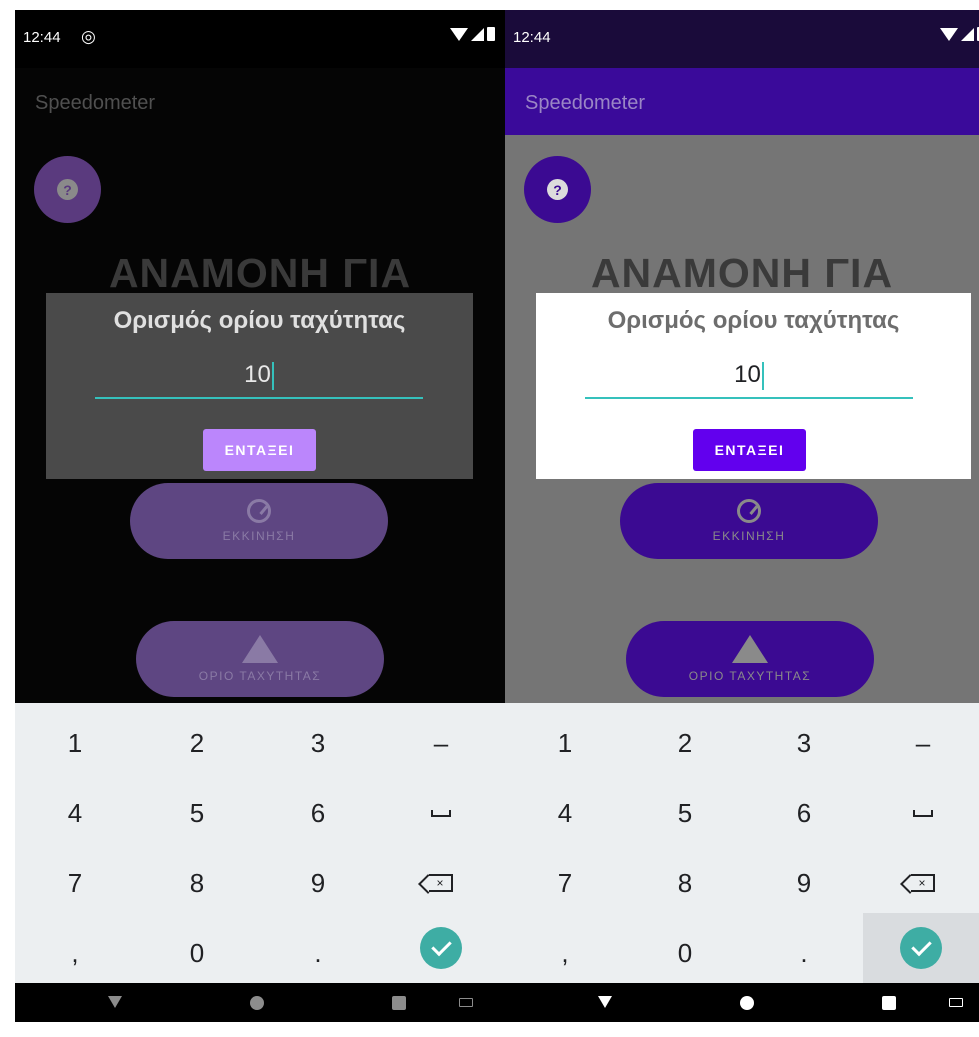  What do you see at coordinates (491, 34) in the screenshot?
I see `battery-icon` at bounding box center [491, 34].